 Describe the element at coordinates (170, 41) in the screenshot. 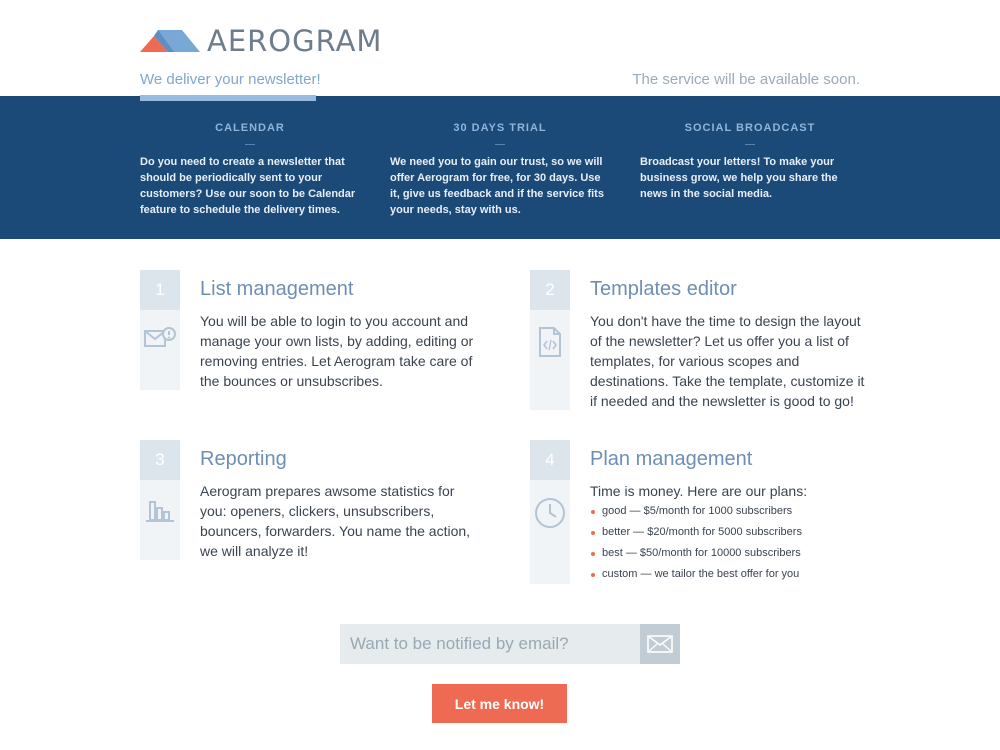

I see `logo-mark-icon` at that location.